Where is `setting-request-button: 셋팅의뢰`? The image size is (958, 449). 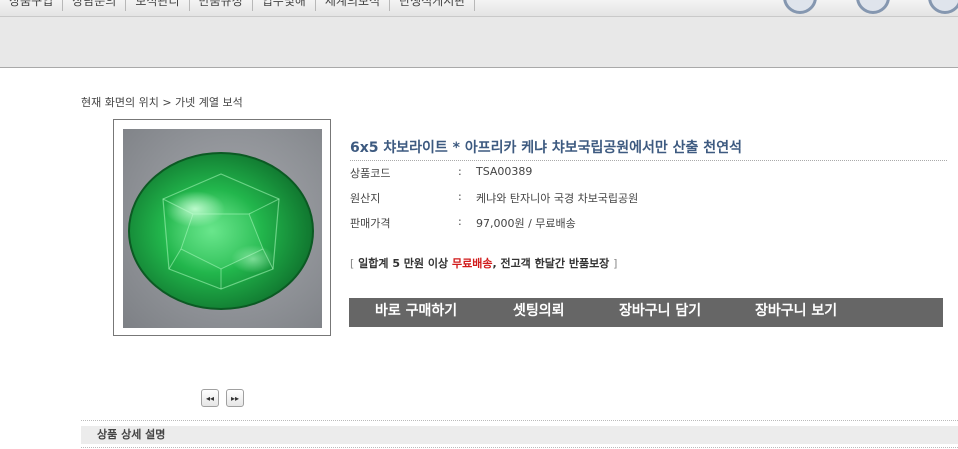
setting-request-button: 셋팅의뢰 is located at coordinates (539, 312).